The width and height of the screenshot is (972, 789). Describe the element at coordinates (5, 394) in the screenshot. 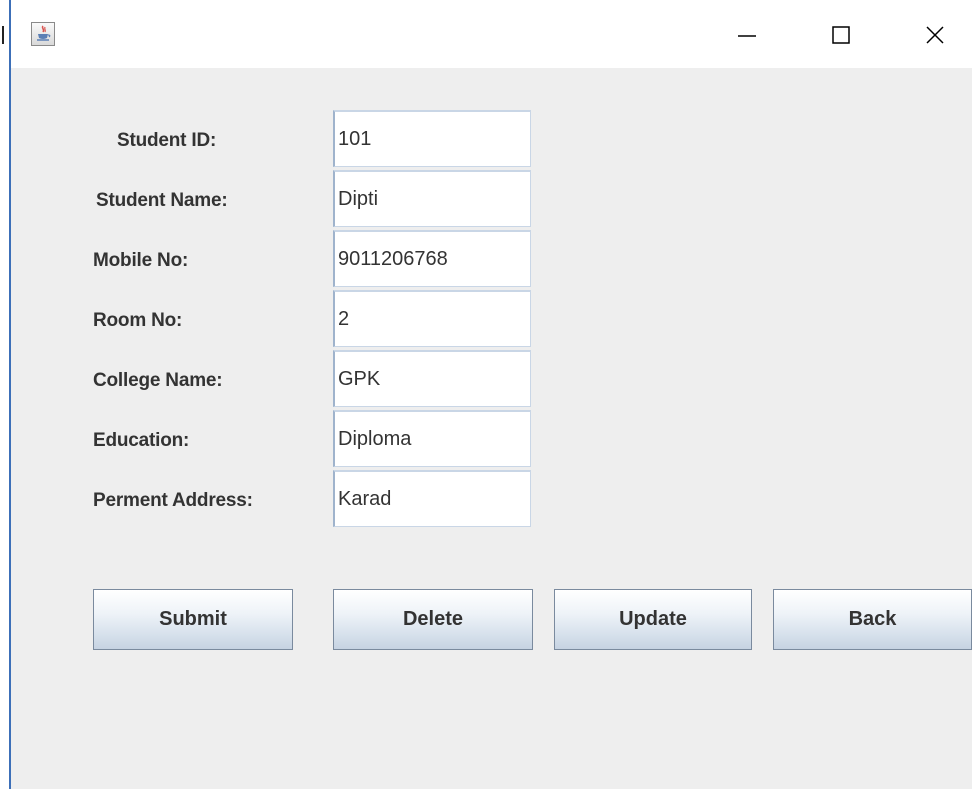

I see `window-left-edge` at that location.